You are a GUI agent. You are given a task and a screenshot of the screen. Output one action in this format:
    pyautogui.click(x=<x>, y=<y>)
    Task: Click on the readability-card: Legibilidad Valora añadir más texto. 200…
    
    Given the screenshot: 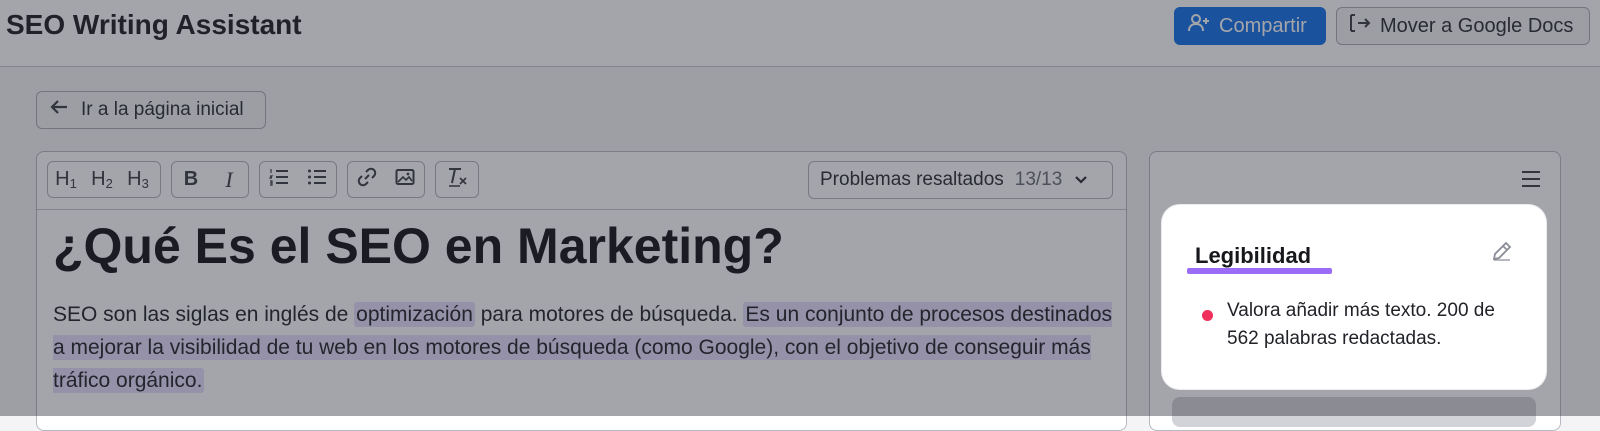 What is the action you would take?
    pyautogui.click(x=1354, y=297)
    